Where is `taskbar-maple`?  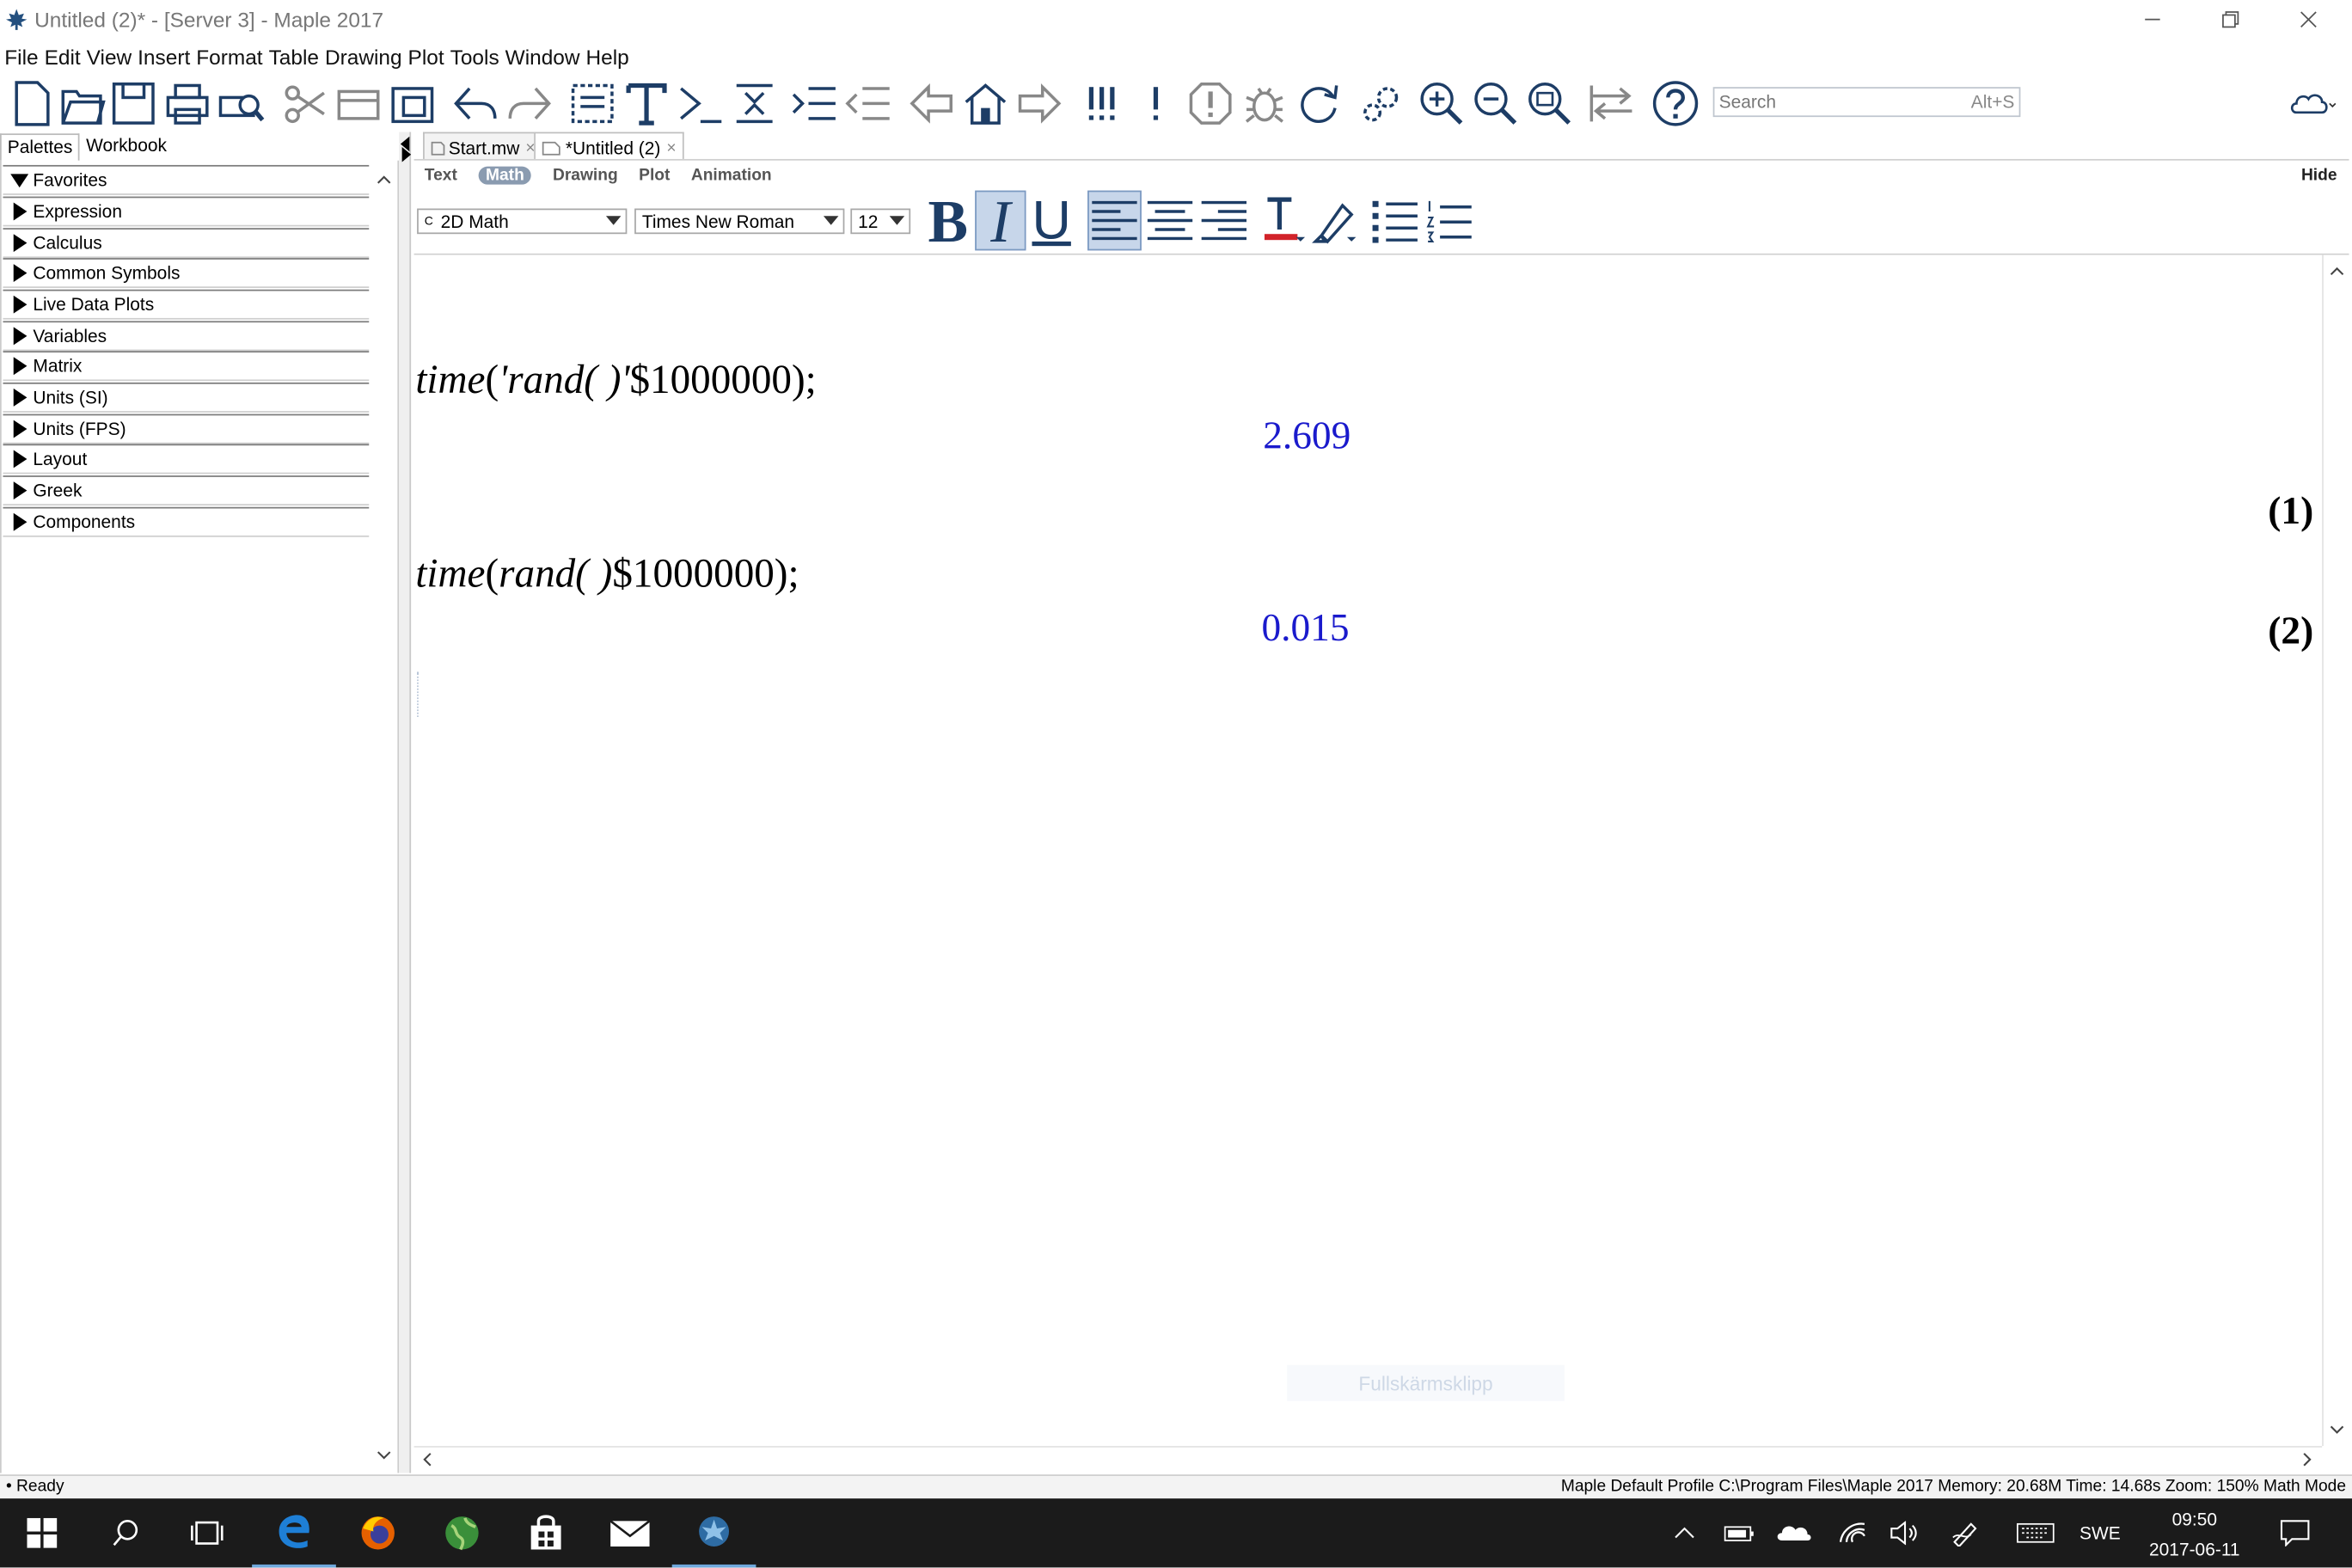 taskbar-maple is located at coordinates (713, 1533).